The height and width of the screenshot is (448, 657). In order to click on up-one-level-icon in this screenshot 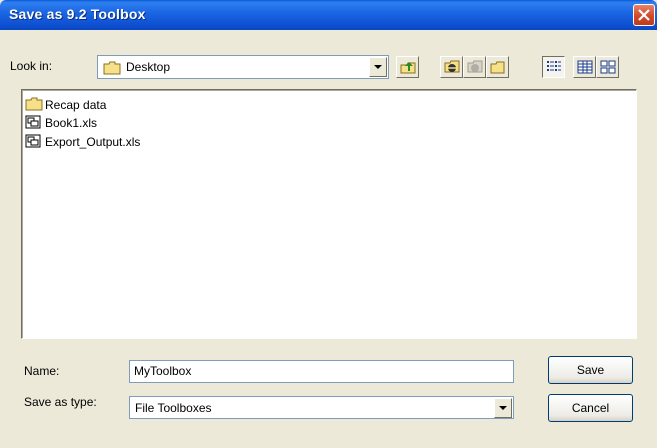, I will do `click(408, 68)`.